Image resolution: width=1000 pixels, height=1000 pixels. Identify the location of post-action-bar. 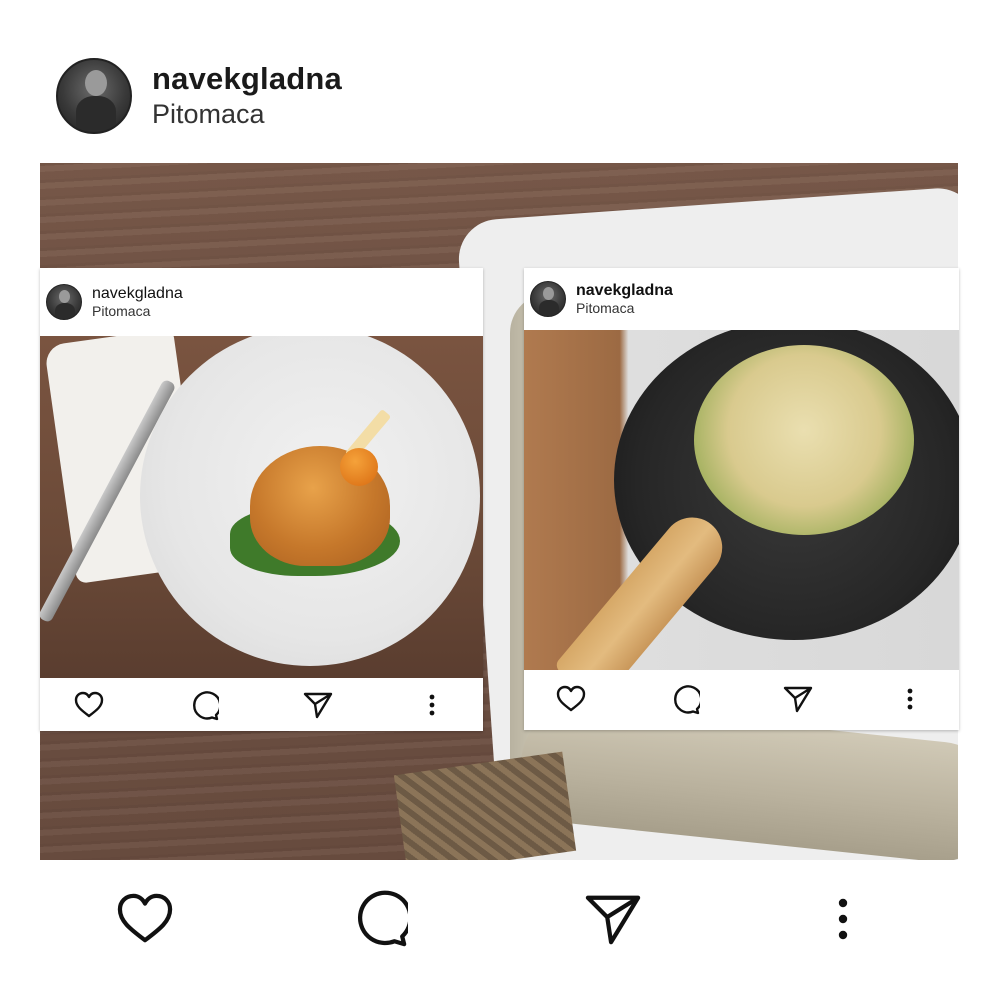
(500, 920).